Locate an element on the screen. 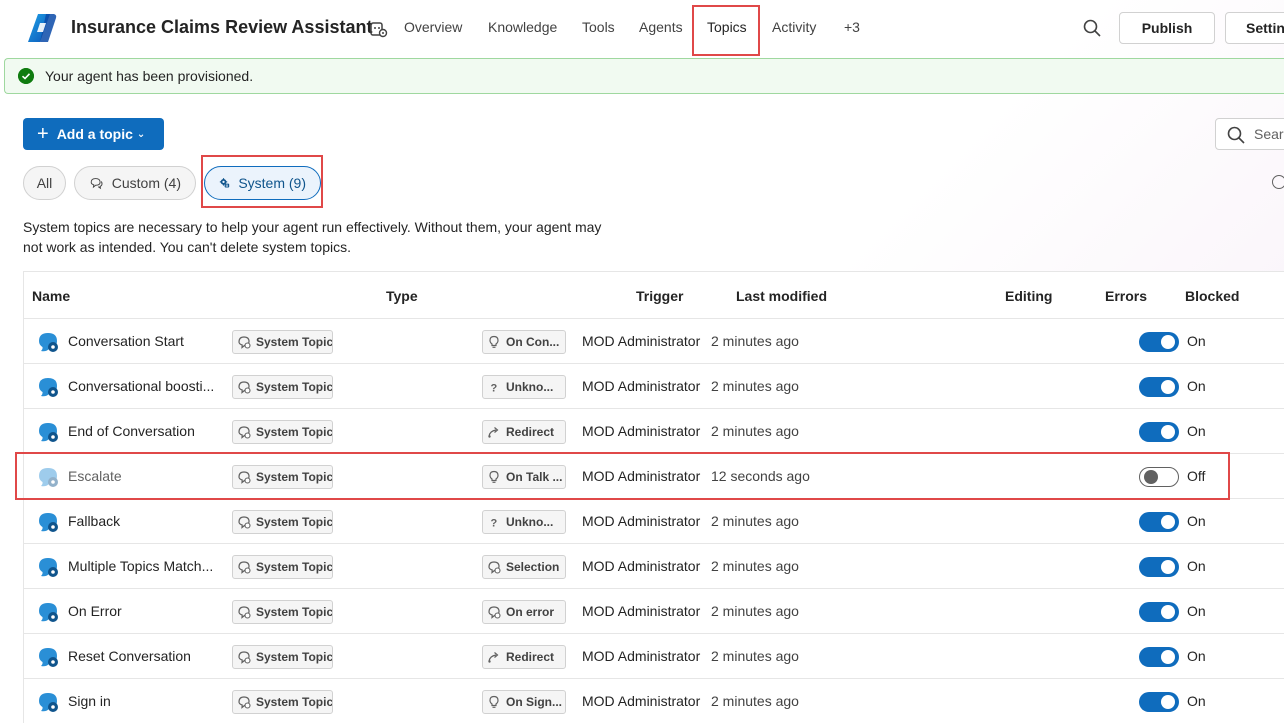 Image resolution: width=1284 pixels, height=723 pixels. tab-overview: Overview is located at coordinates (433, 27).